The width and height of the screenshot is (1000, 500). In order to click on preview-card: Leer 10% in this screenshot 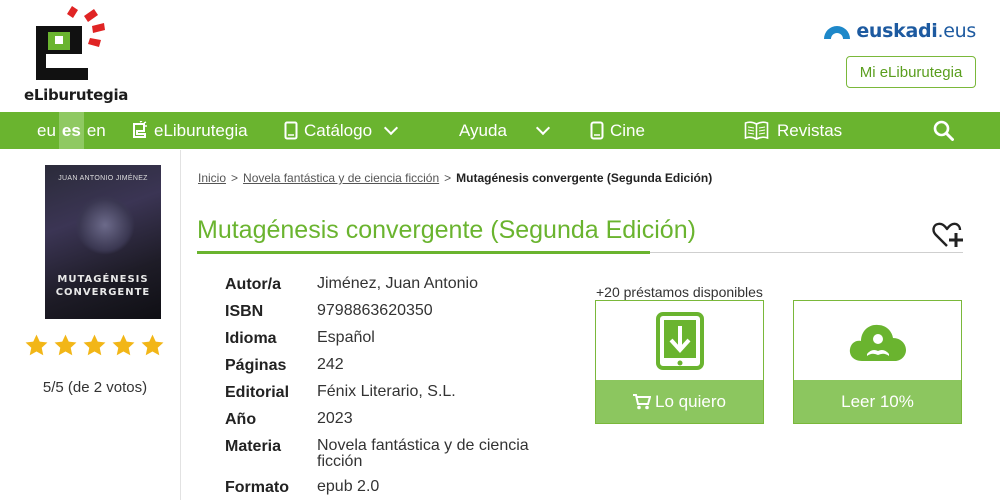, I will do `click(877, 362)`.